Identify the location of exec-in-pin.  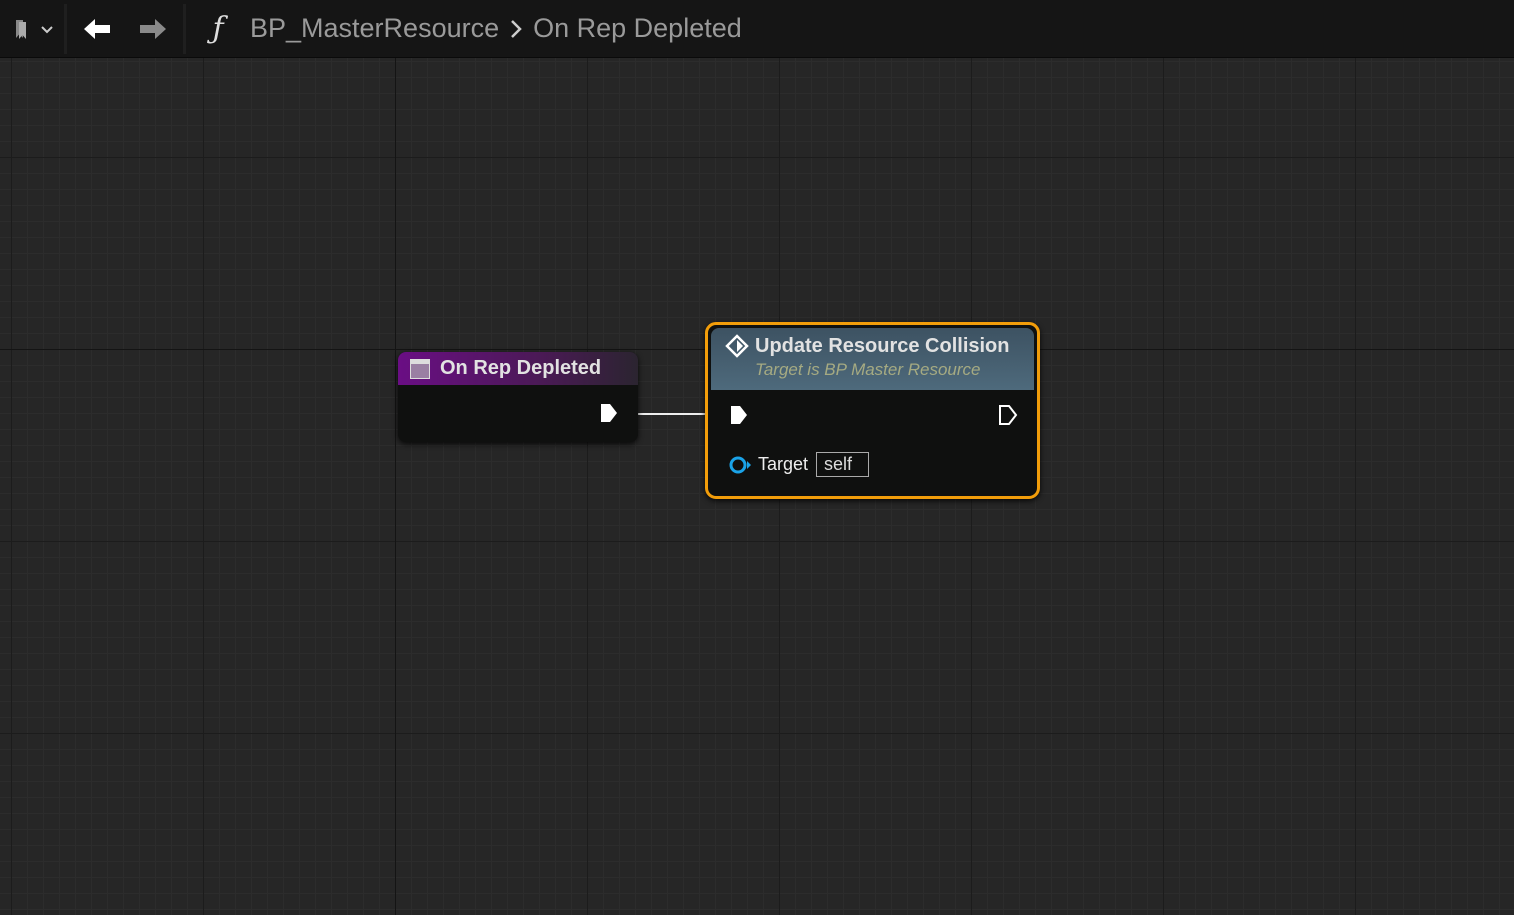
(739, 415).